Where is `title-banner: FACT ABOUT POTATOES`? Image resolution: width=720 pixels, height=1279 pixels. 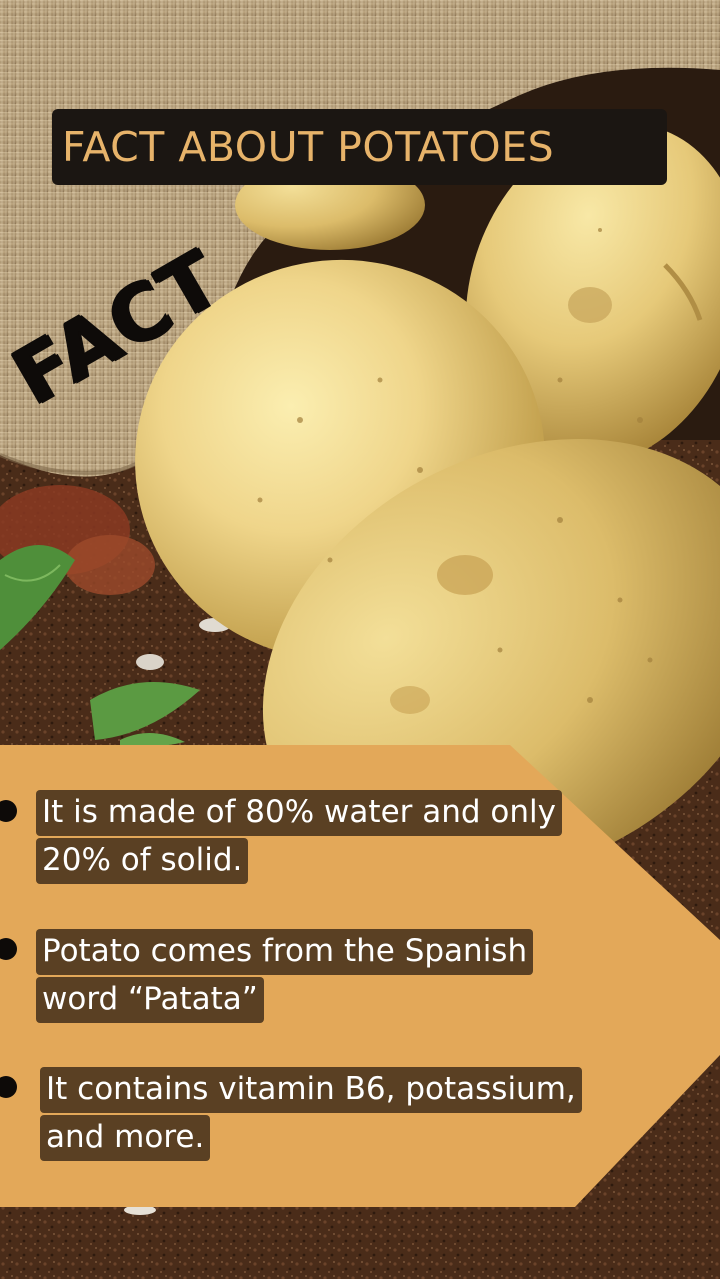 title-banner: FACT ABOUT POTATOES is located at coordinates (359, 147).